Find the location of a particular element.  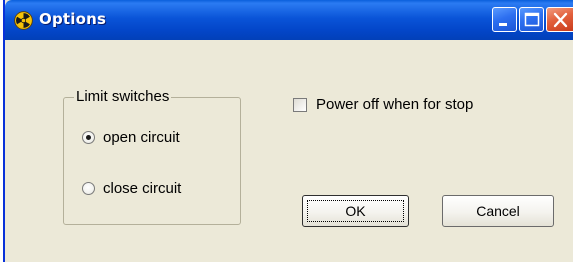

radiation-icon is located at coordinates (23, 20).